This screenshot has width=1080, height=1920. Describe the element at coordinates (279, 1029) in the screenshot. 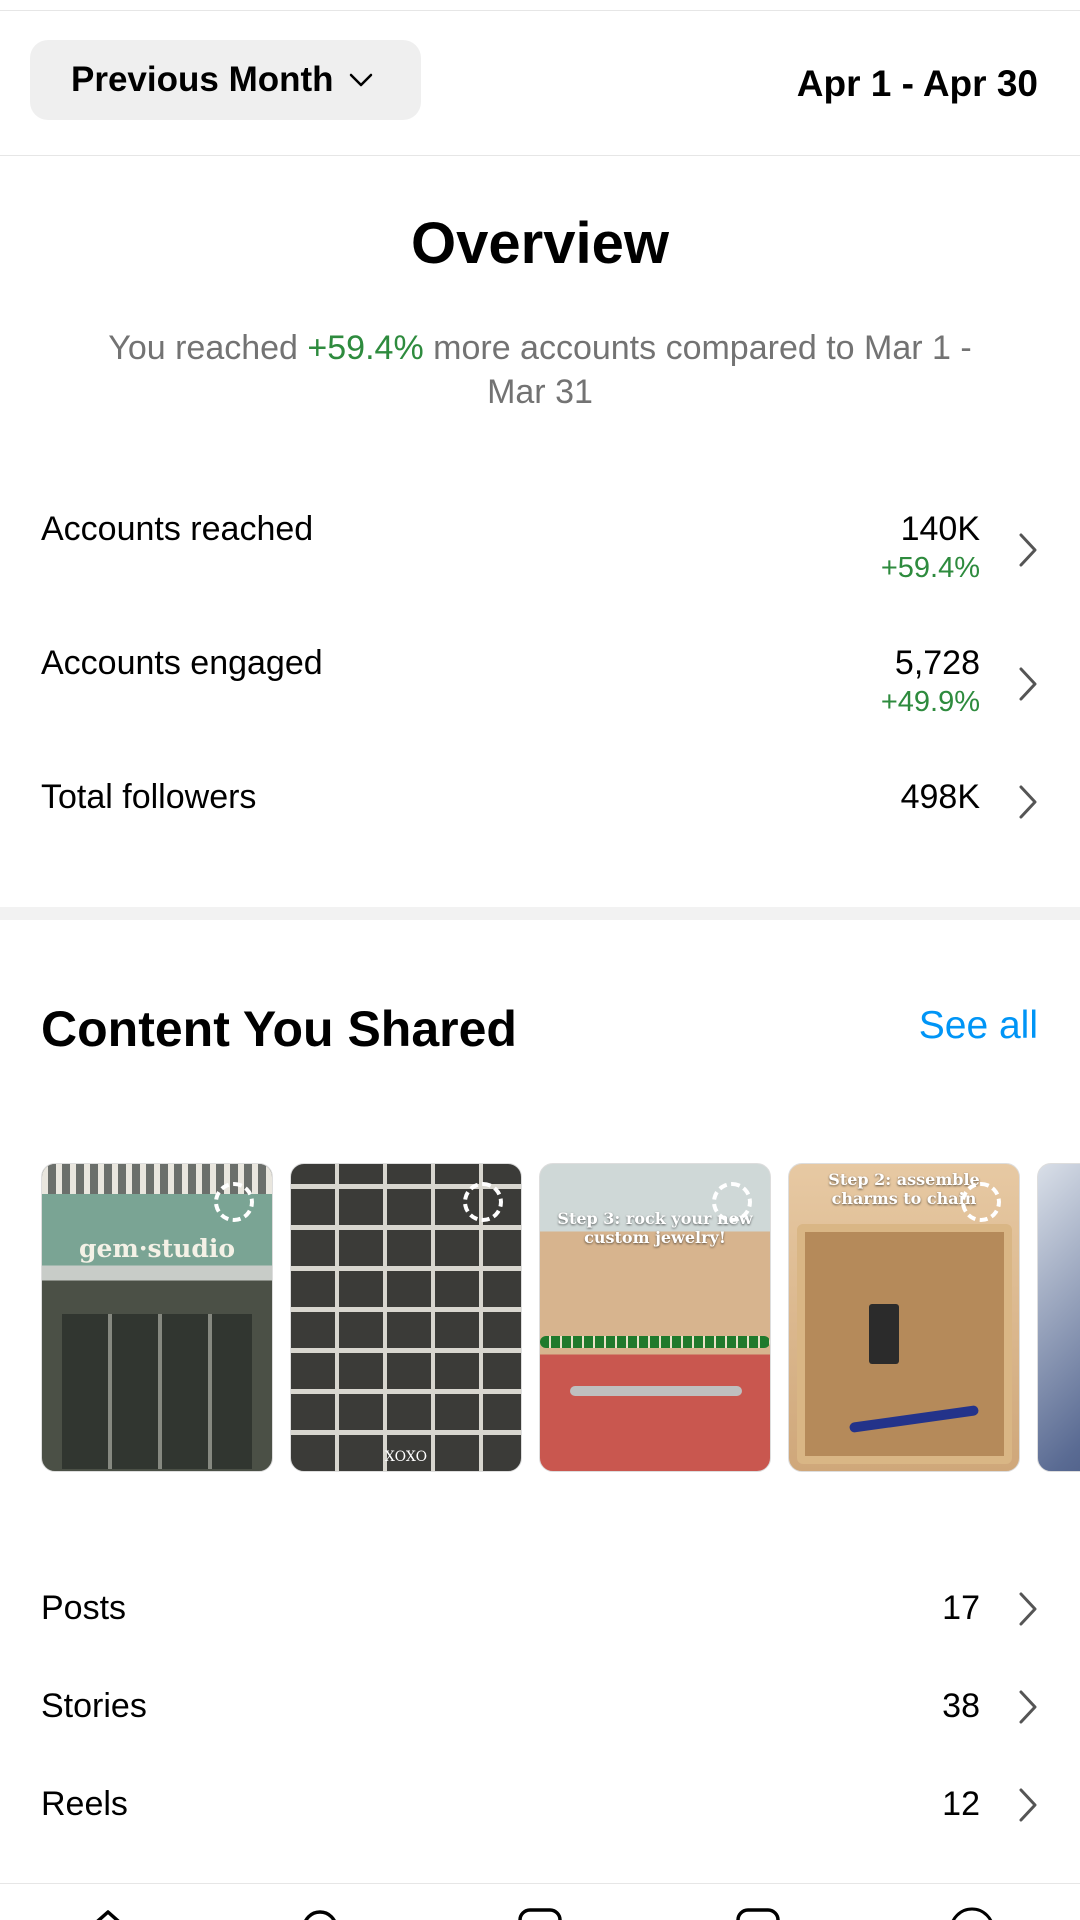

I see `content-section-title: Content You Shared` at that location.